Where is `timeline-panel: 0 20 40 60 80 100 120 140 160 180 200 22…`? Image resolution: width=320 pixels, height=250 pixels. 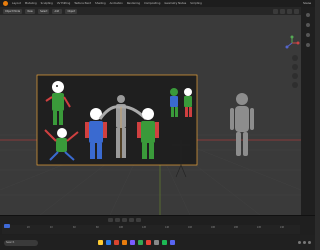
timeline-panel: 0 20 40 60 80 100 120 140 160 180 200 22… is located at coordinates (157, 225).